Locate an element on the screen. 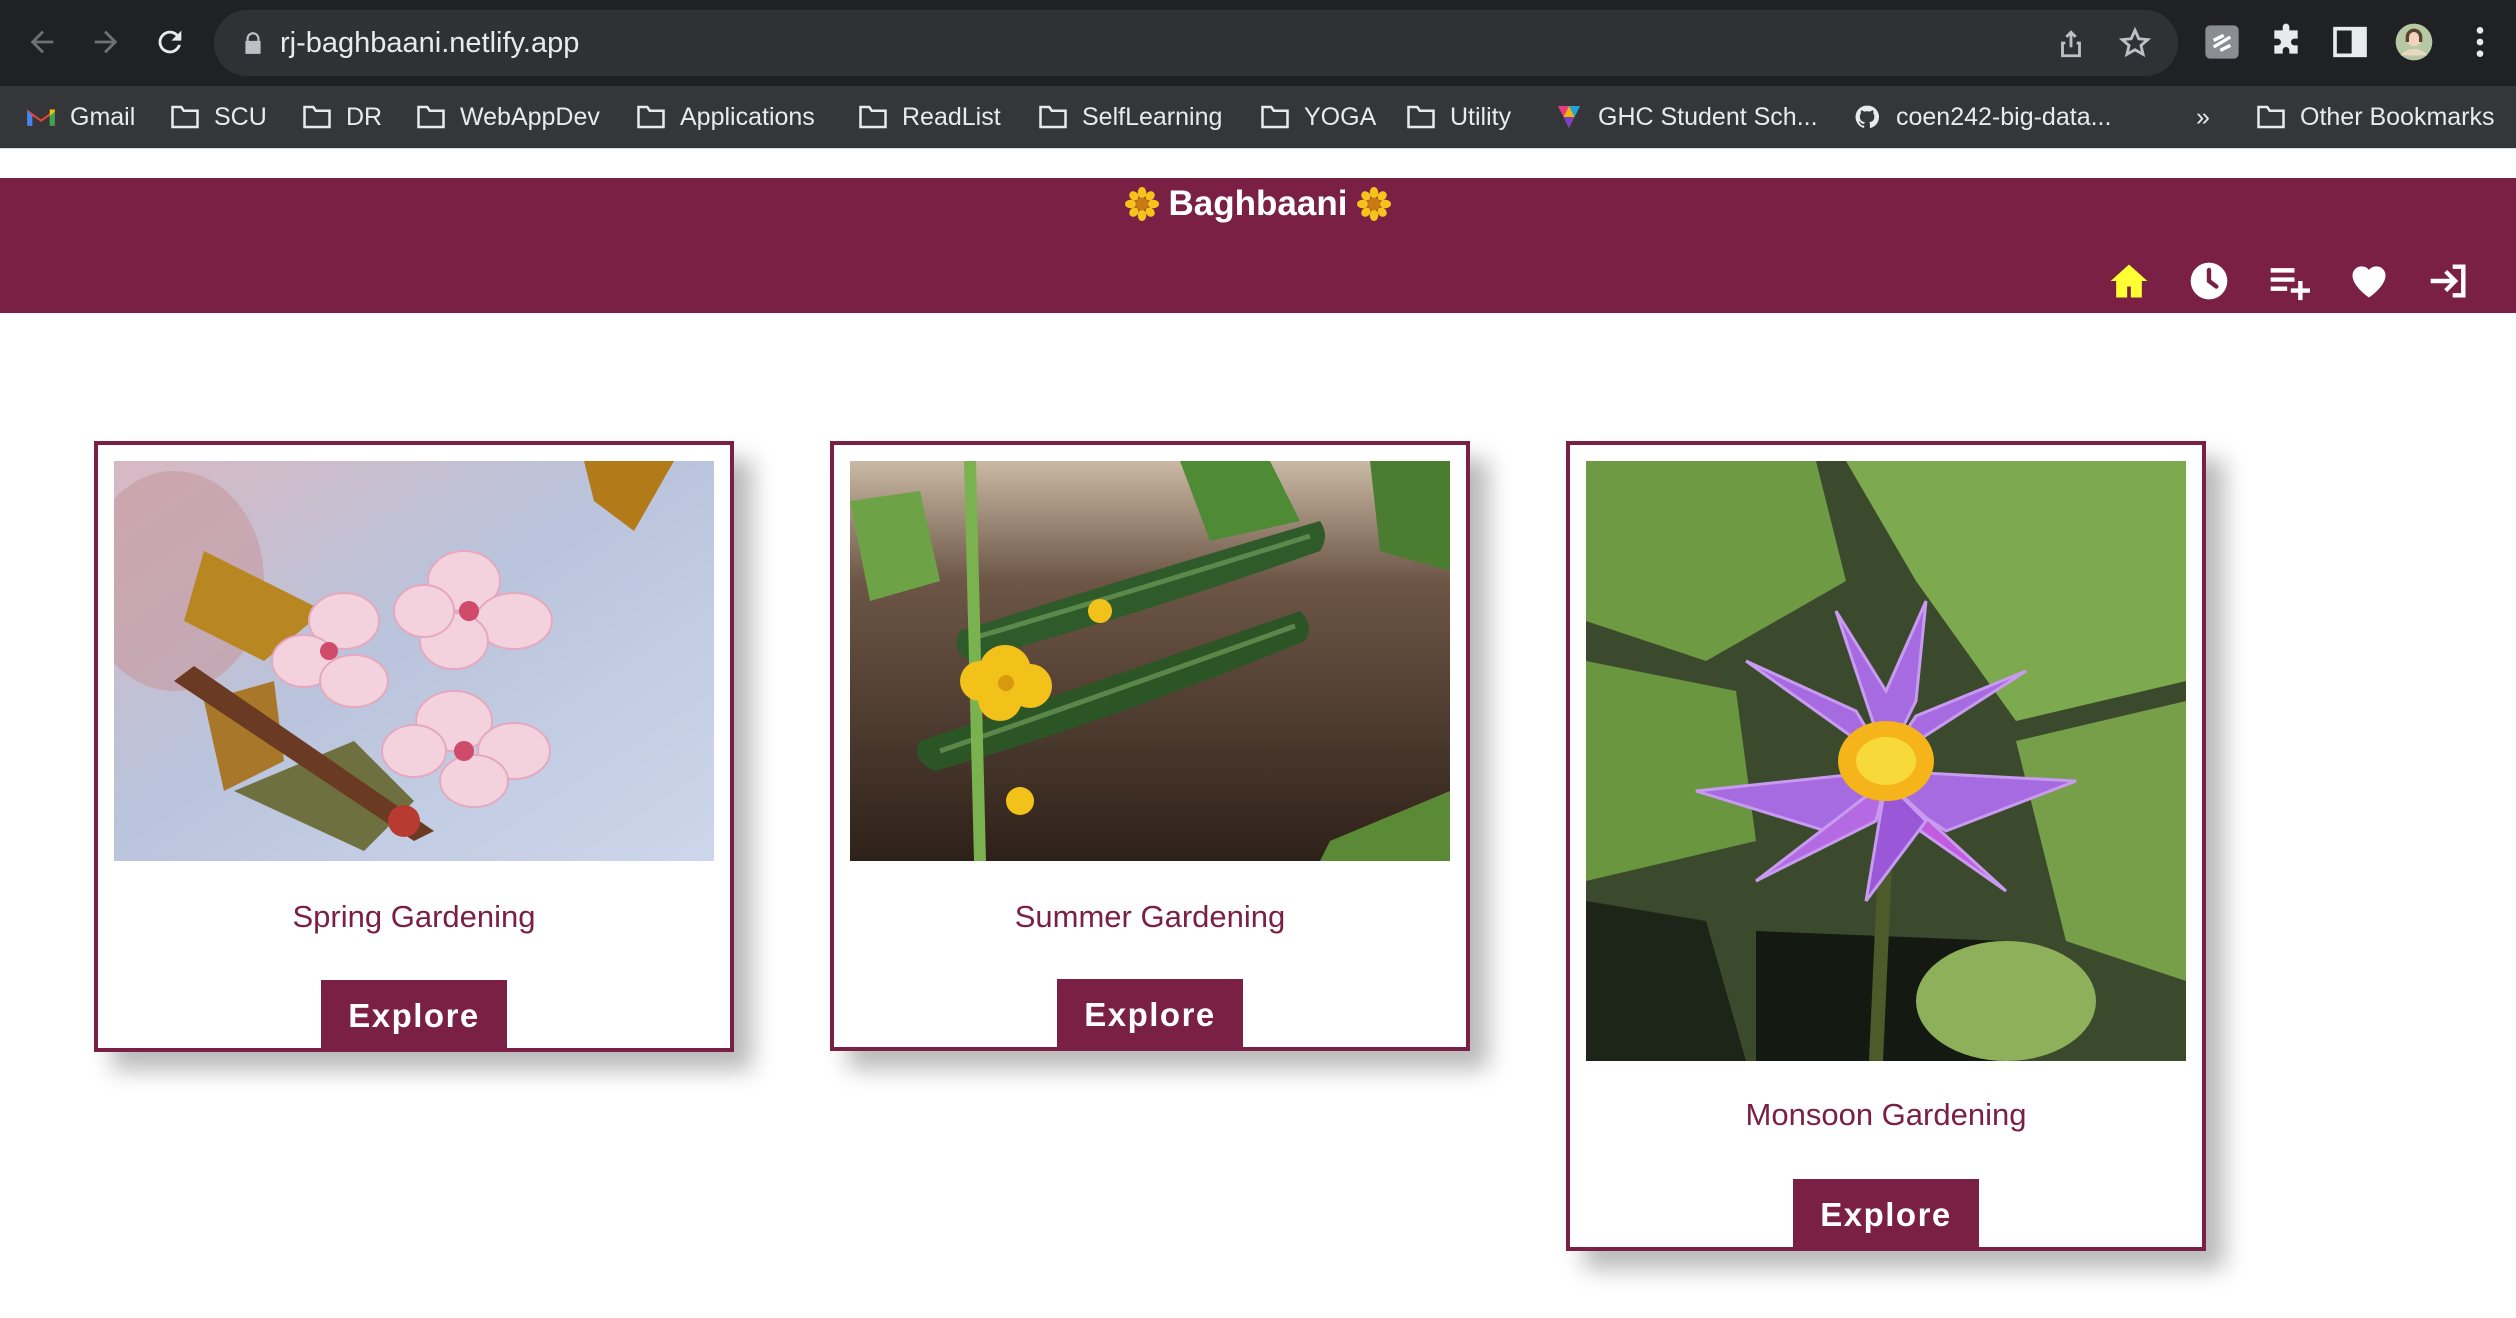 The width and height of the screenshot is (2516, 1318). playlist-add-icon is located at coordinates (2290, 284).